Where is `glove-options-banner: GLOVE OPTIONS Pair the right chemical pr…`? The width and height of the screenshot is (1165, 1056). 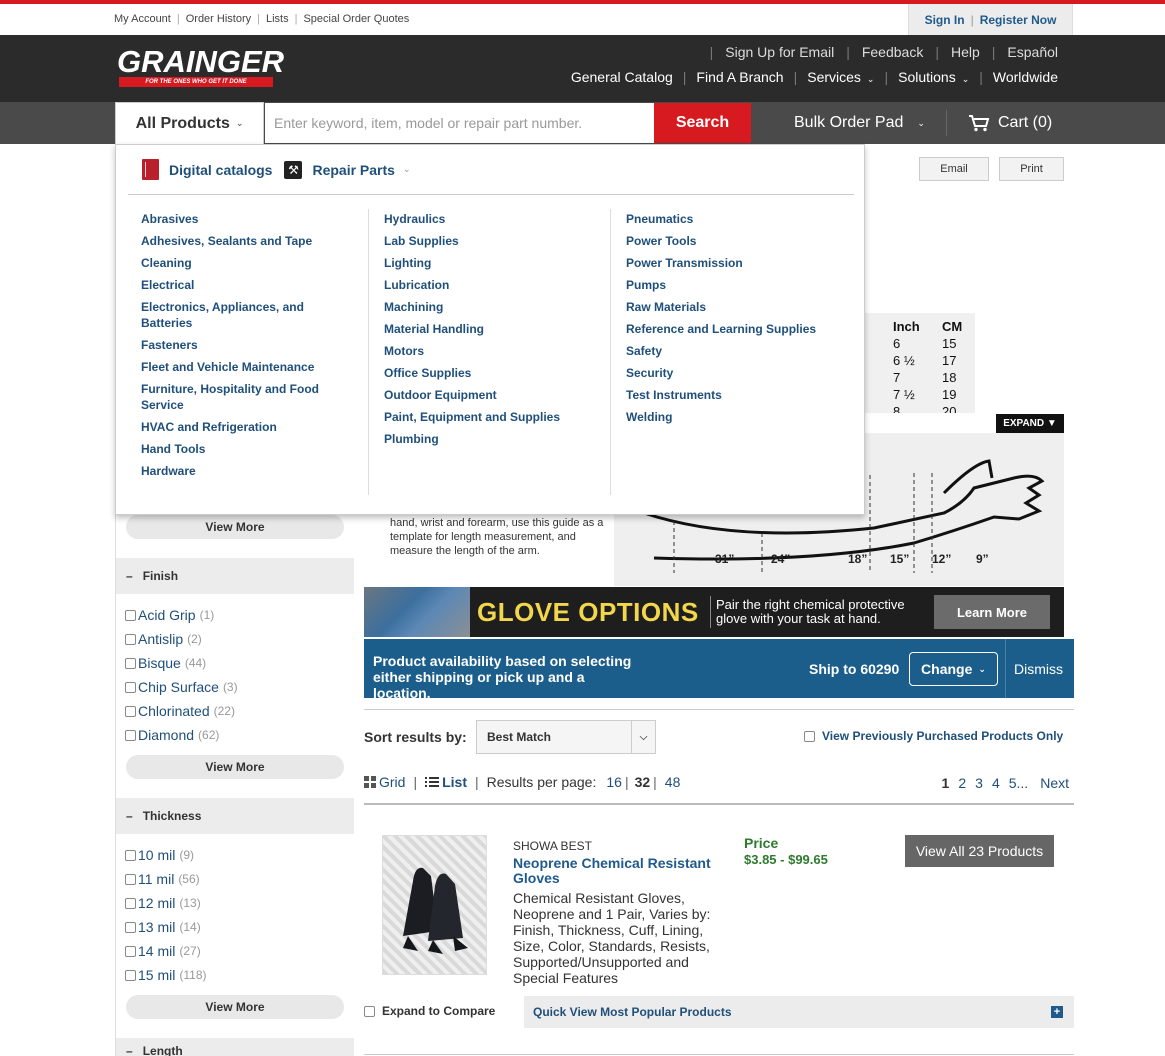
glove-options-banner: GLOVE OPTIONS Pair the right chemical pr… is located at coordinates (714, 612).